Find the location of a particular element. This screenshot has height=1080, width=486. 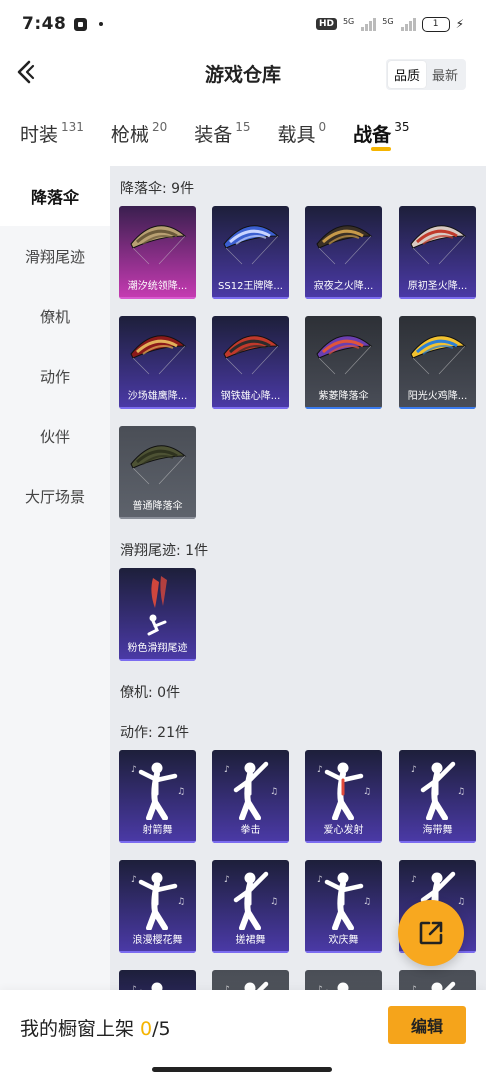

item-name: 射箭舞 is located at coordinates (157, 830).